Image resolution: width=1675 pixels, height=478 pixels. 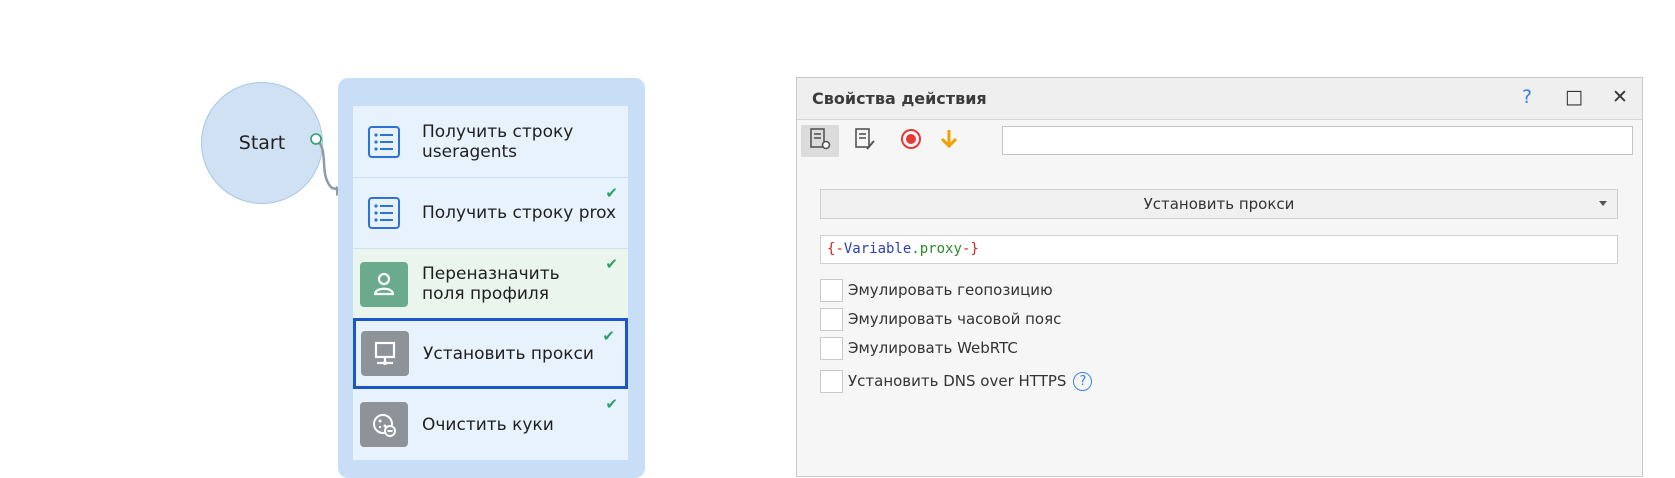 I want to click on action-set-proxy: Установить прокси ✔, so click(x=490, y=353).